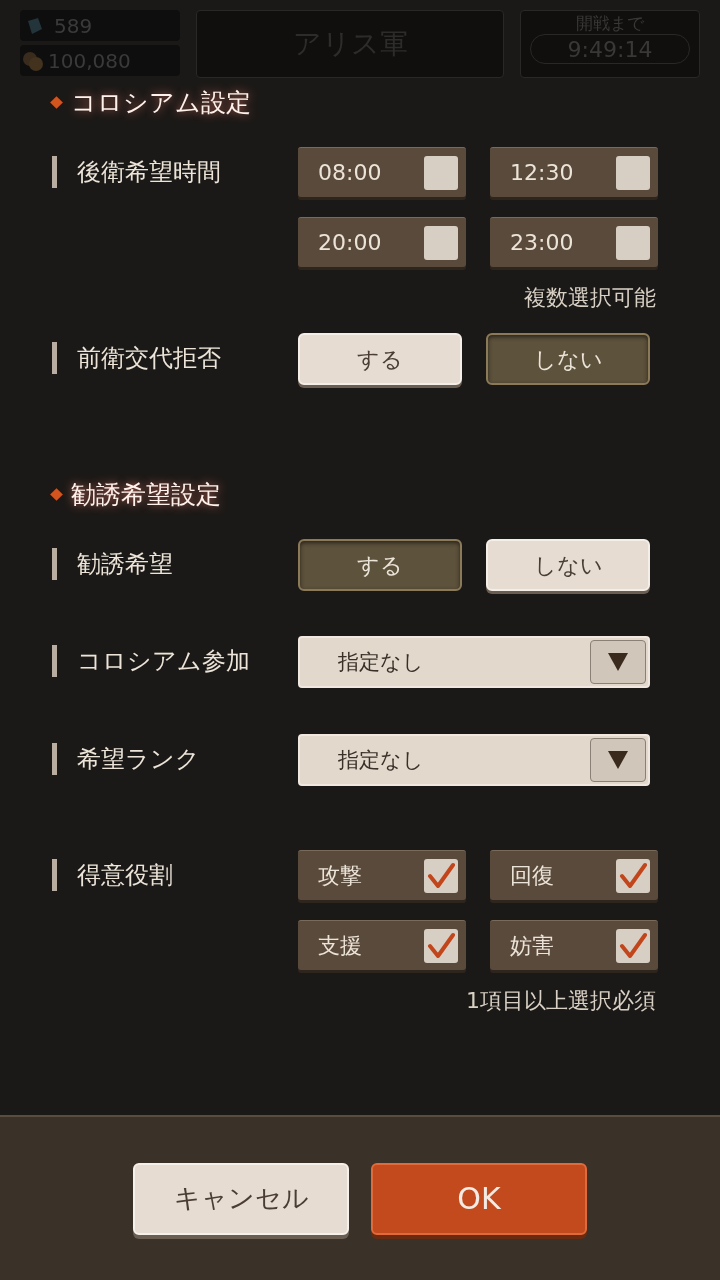 This screenshot has height=1280, width=720. Describe the element at coordinates (561, 1001) in the screenshot. I see `hint-text: 1項目以上選択必須` at that location.